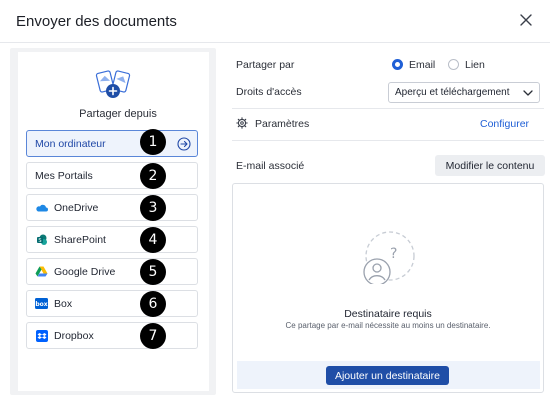  Describe the element at coordinates (112, 207) in the screenshot. I see `source-onedrive: OneDrive` at that location.